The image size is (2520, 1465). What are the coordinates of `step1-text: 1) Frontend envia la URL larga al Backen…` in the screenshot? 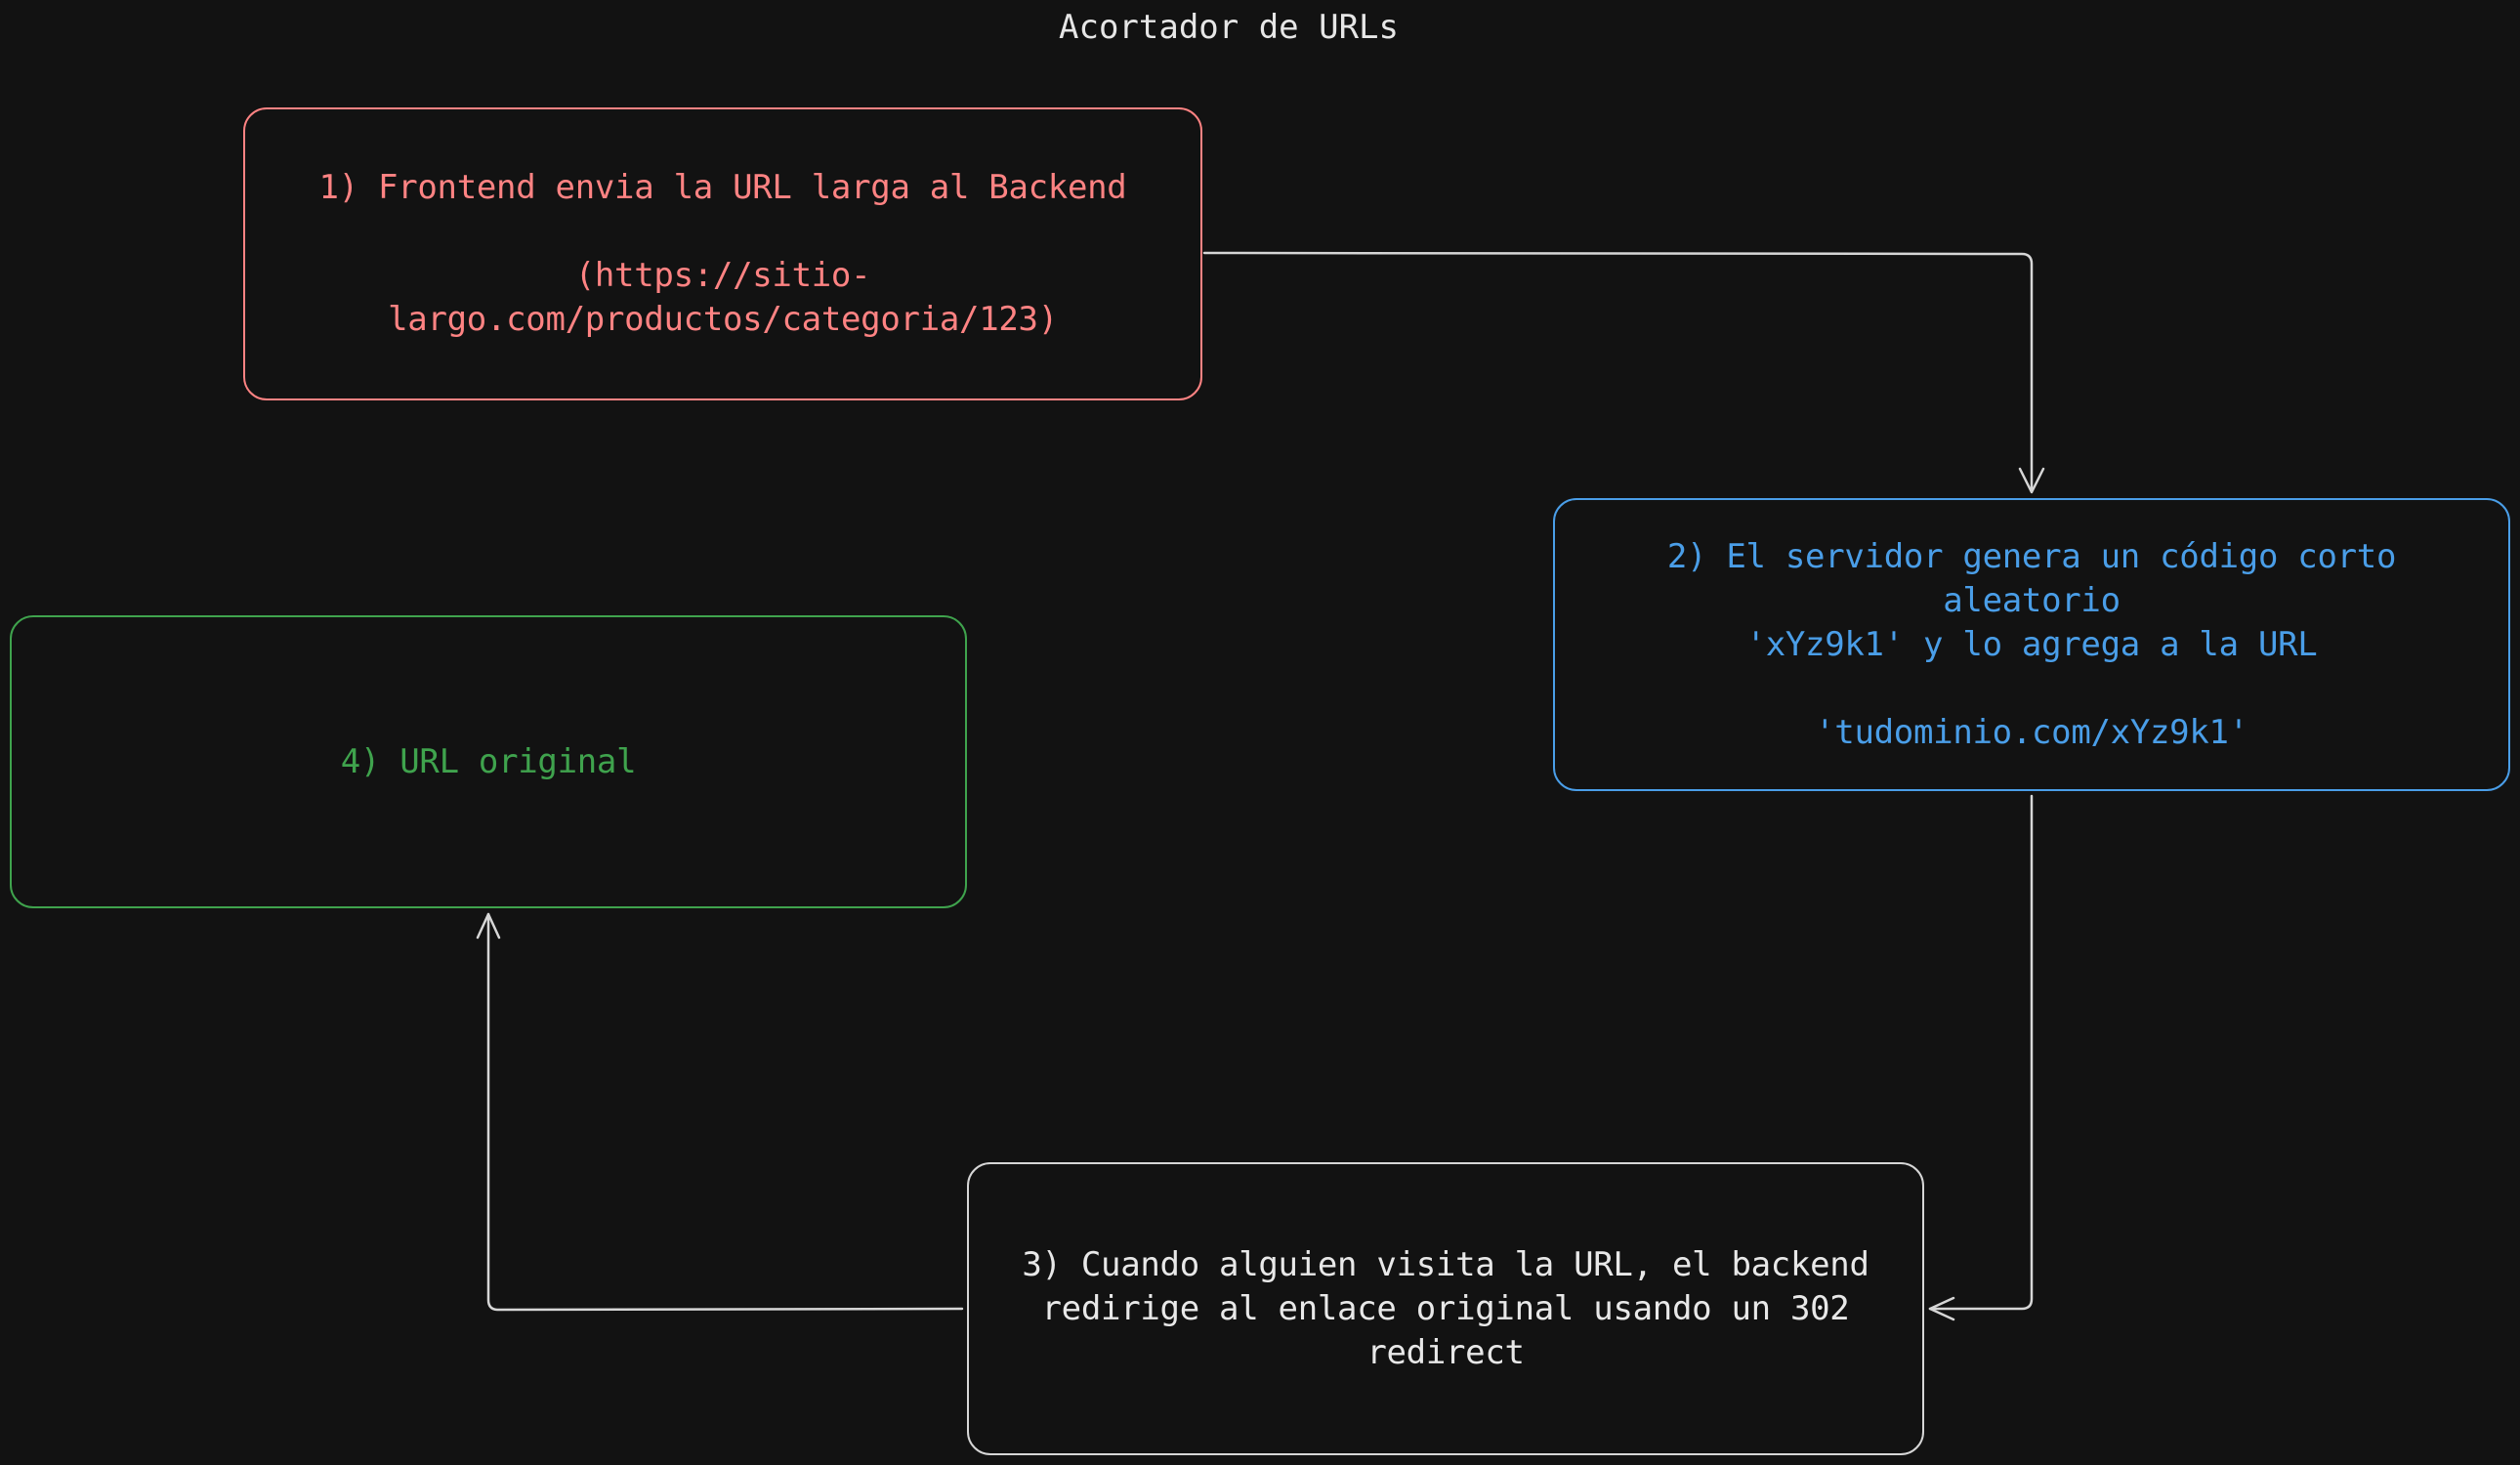 It's located at (722, 253).